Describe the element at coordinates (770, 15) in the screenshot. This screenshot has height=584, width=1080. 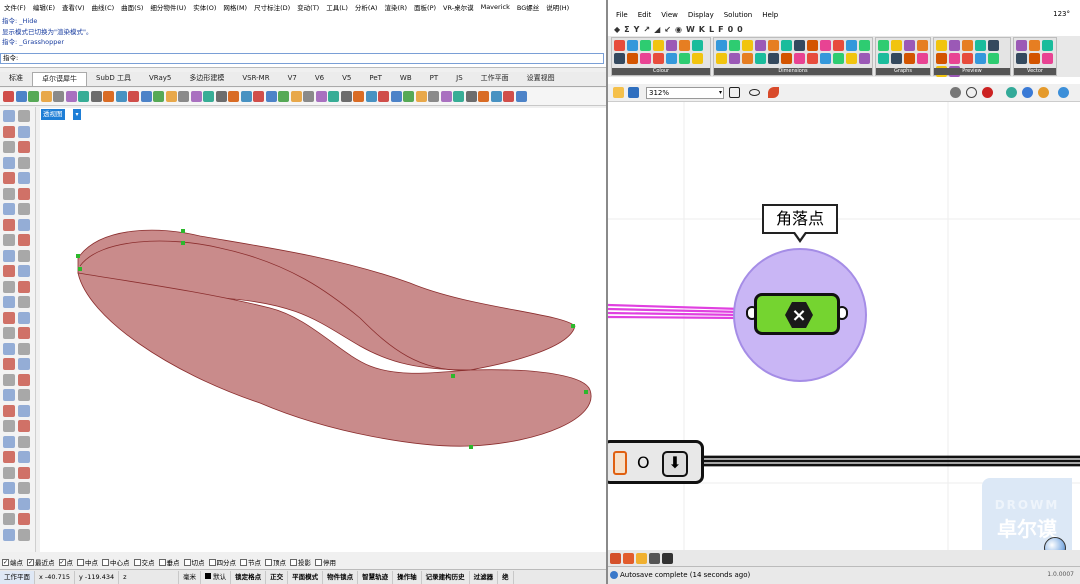
I see `gh-menu-item: Help` at that location.